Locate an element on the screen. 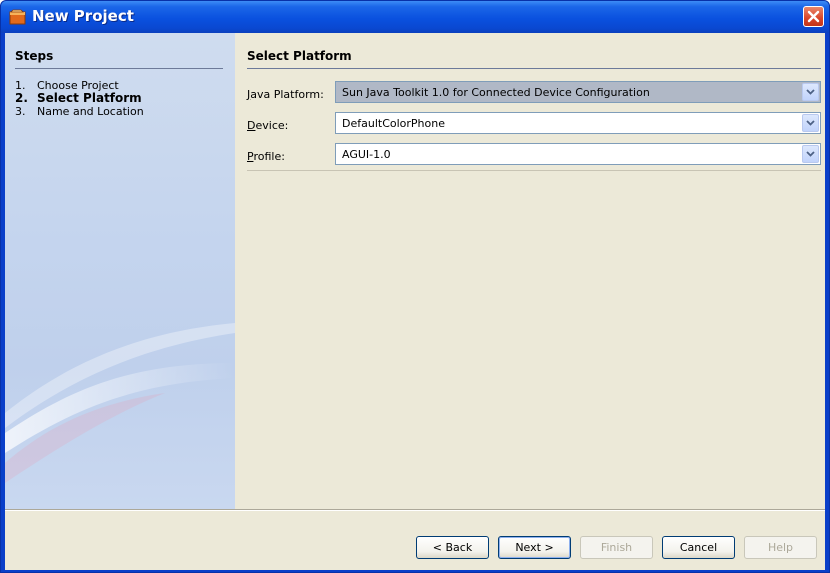 The height and width of the screenshot is (573, 830). project-icon is located at coordinates (18, 17).